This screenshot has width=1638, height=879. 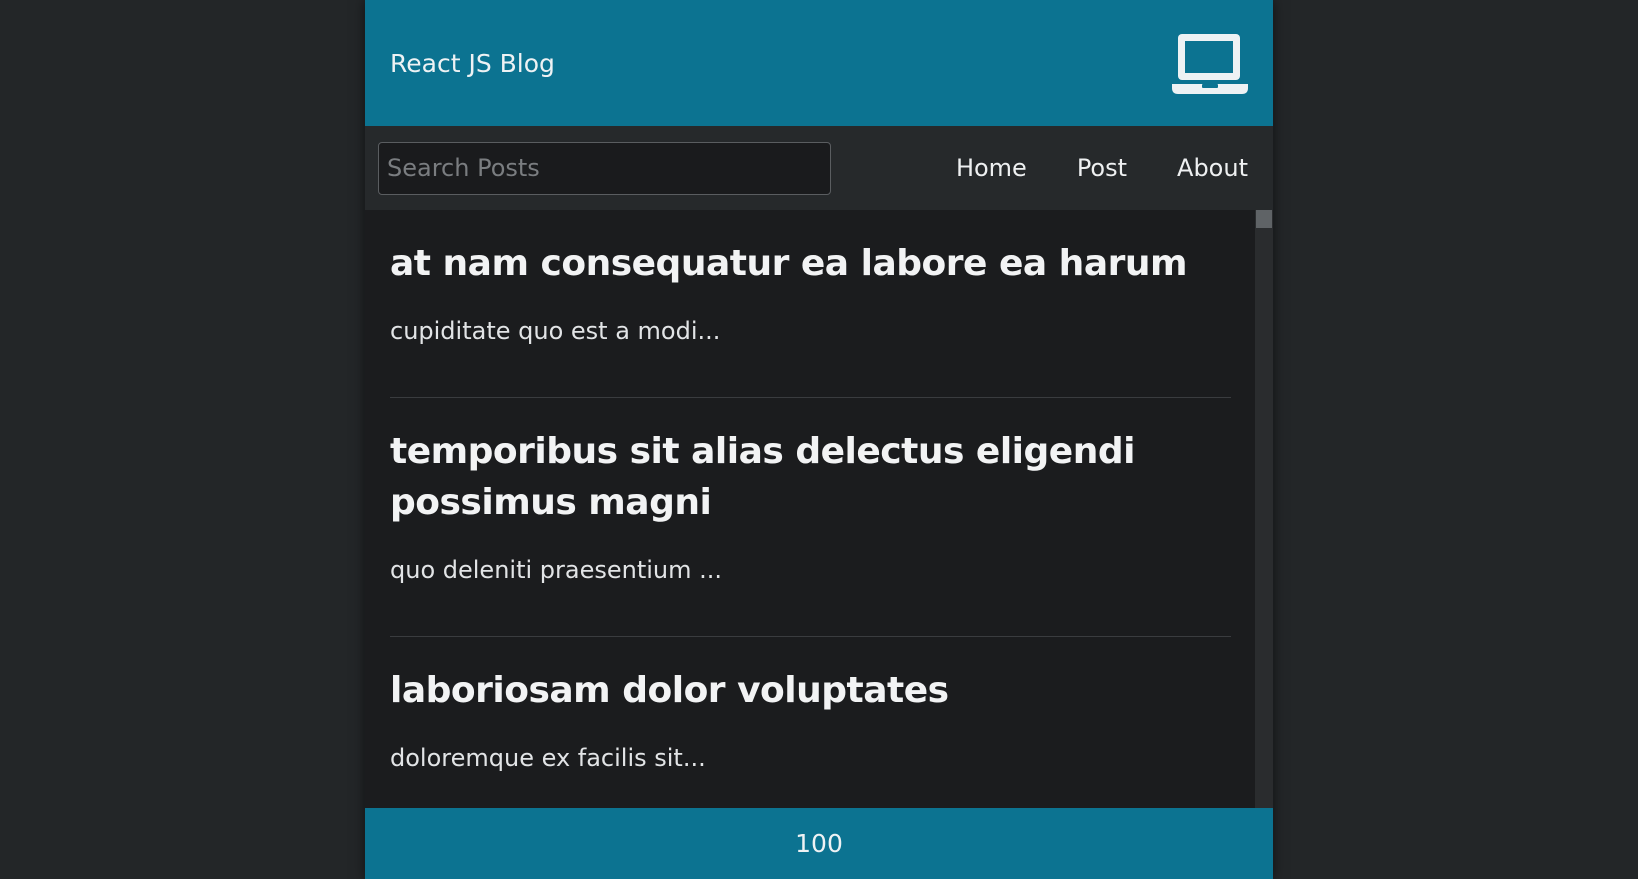 I want to click on header: React JS Blog, so click(x=819, y=63).